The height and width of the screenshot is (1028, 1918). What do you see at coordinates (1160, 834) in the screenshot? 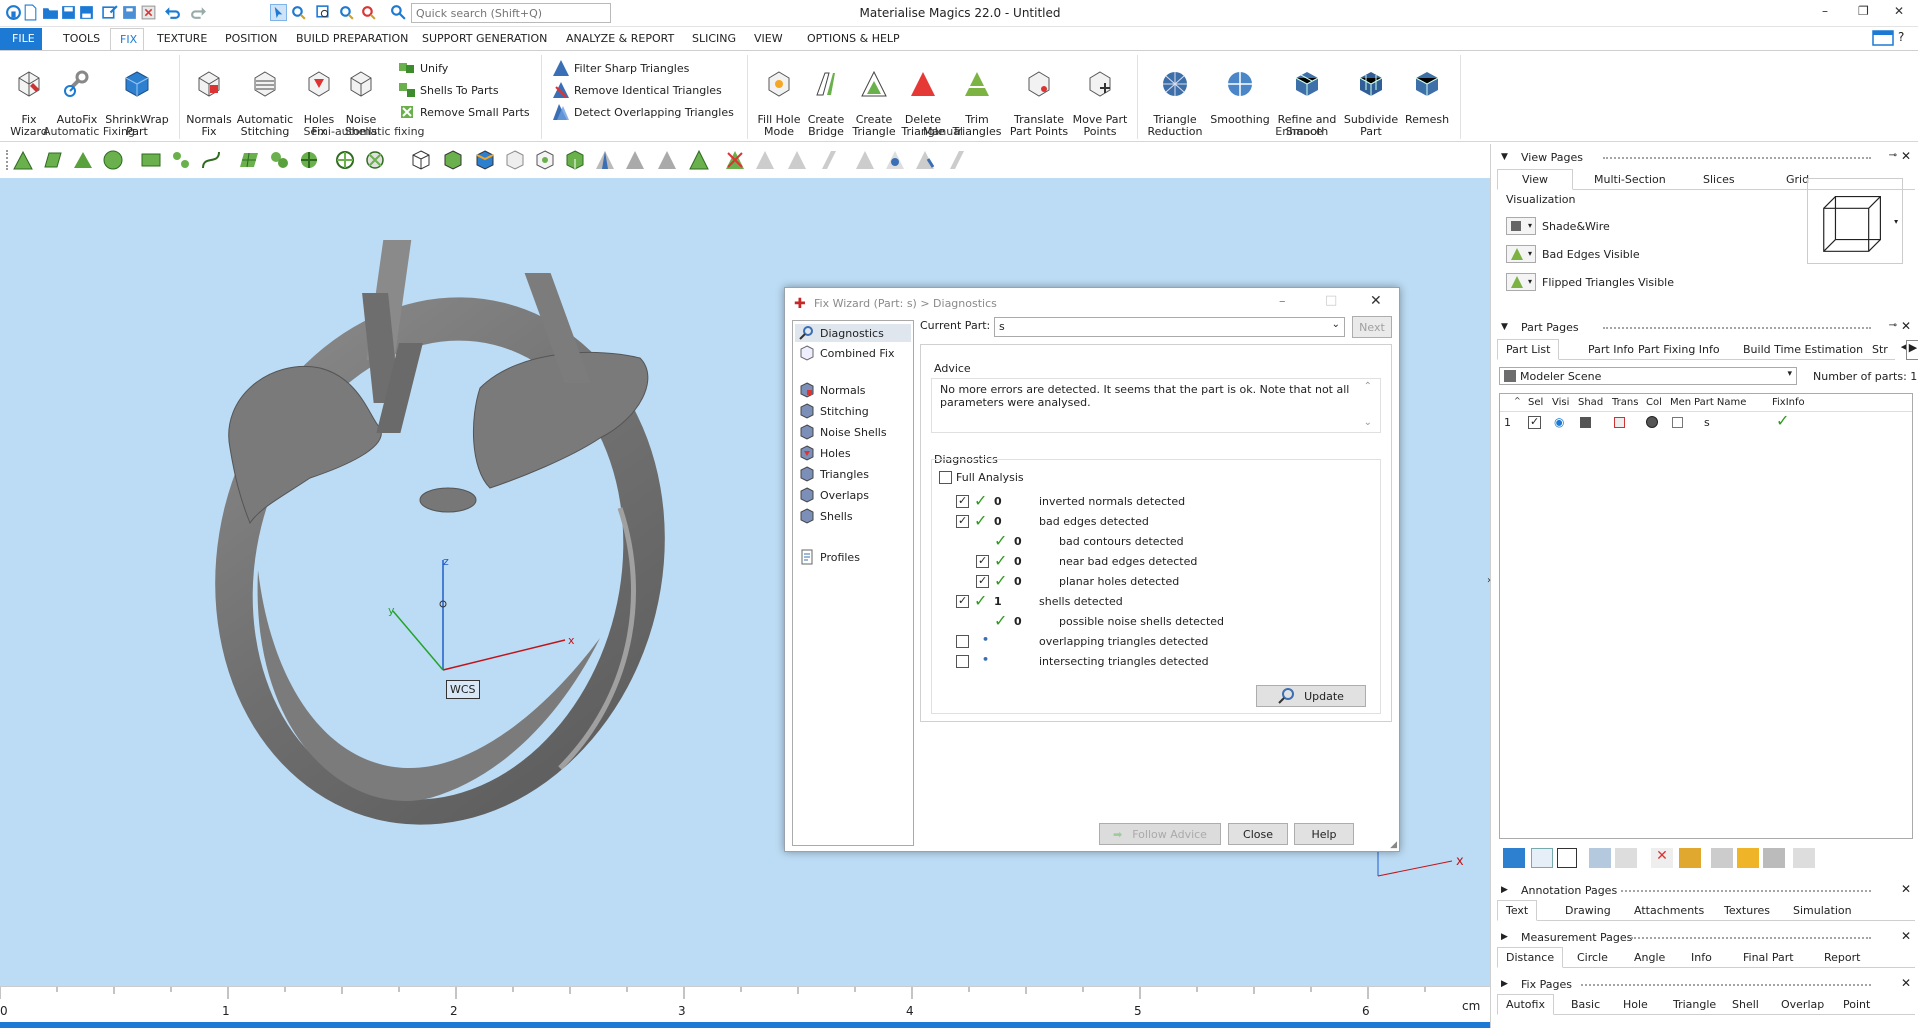
I see `follow-advice-button: ➡ Follow Advice` at bounding box center [1160, 834].